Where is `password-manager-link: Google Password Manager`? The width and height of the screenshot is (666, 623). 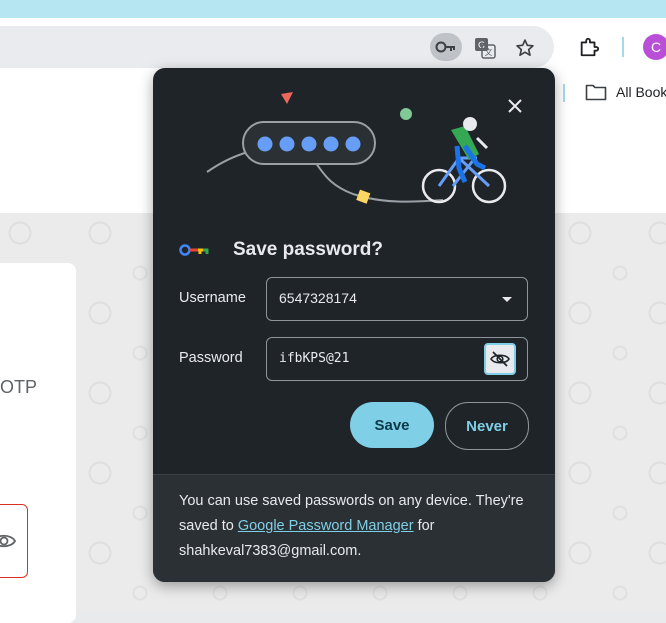
password-manager-link: Google Password Manager is located at coordinates (326, 526).